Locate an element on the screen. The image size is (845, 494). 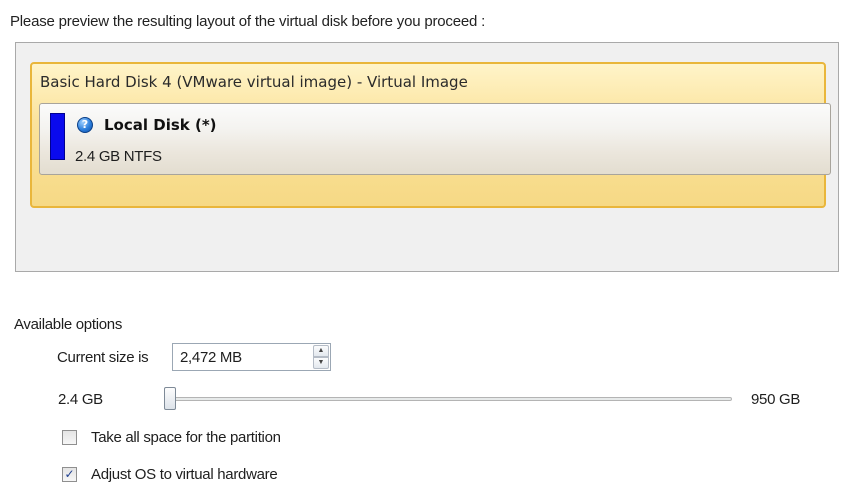
adjust-os-checkbox: ✓ is located at coordinates (69, 474).